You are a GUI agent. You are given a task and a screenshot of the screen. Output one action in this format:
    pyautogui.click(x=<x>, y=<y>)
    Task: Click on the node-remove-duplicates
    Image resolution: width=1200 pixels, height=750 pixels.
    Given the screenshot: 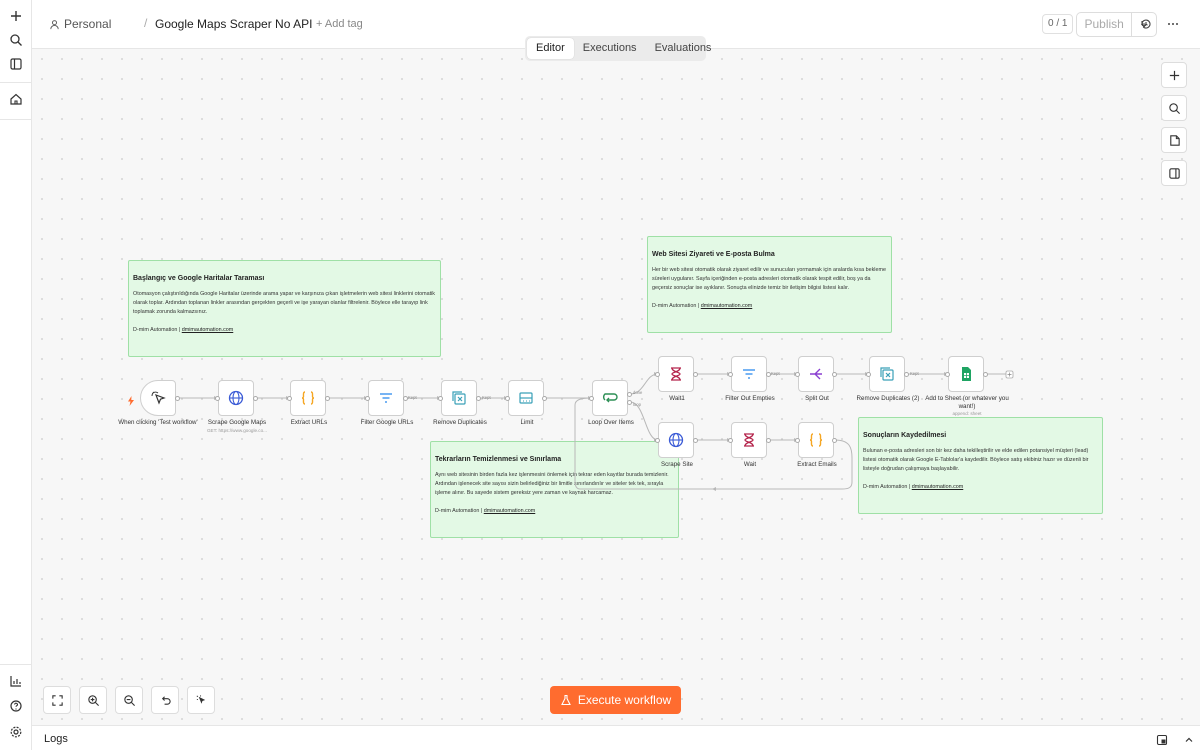 What is the action you would take?
    pyautogui.click(x=459, y=398)
    